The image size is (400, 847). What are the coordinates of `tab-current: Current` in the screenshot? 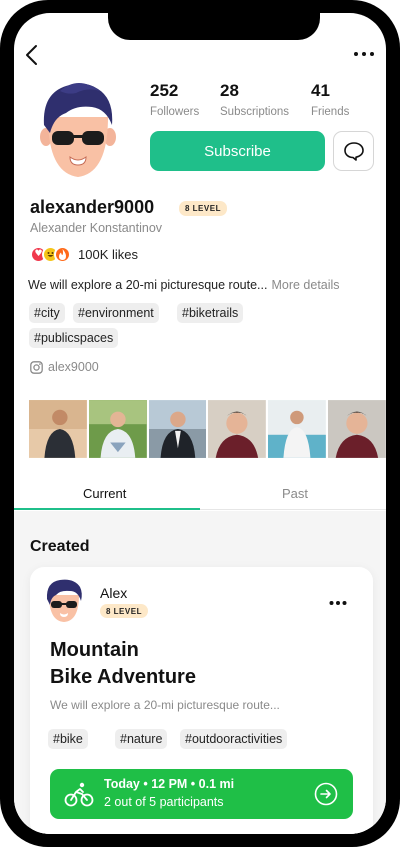 It's located at (104, 493).